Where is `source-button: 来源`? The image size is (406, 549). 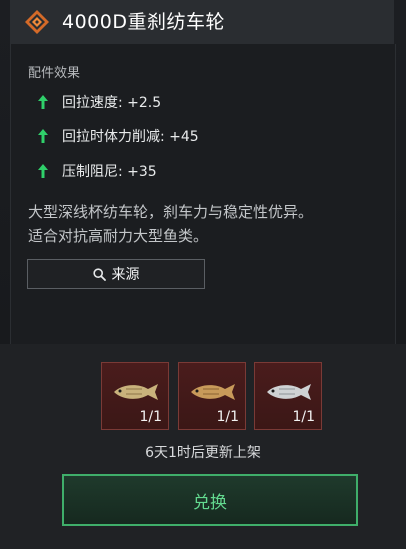
source-button: 来源 is located at coordinates (116, 274).